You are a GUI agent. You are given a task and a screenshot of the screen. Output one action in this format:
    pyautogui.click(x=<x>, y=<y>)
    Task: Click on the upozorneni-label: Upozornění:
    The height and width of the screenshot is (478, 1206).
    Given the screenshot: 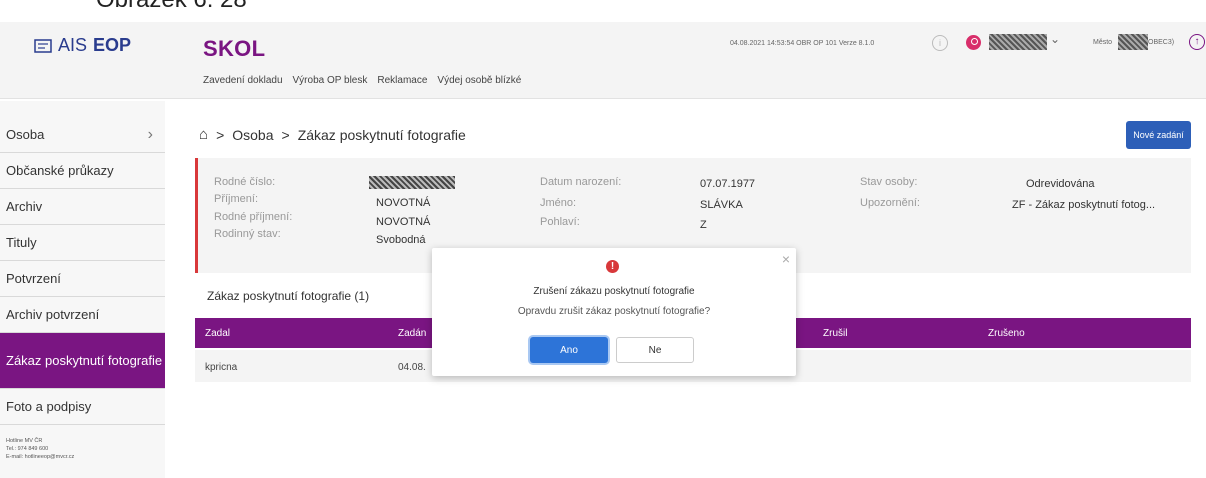 What is the action you would take?
    pyautogui.click(x=890, y=203)
    